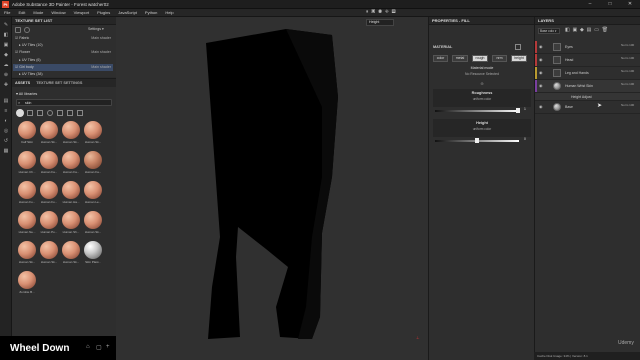 The image size is (640, 360). Describe the element at coordinates (373, 12) in the screenshot. I see `frame-icon: ▣` at that location.